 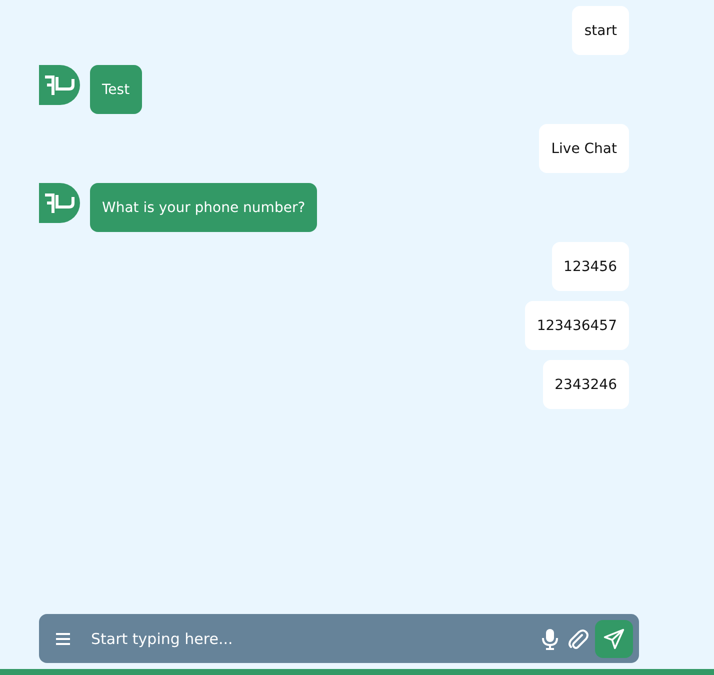 I want to click on send-button, so click(x=614, y=639).